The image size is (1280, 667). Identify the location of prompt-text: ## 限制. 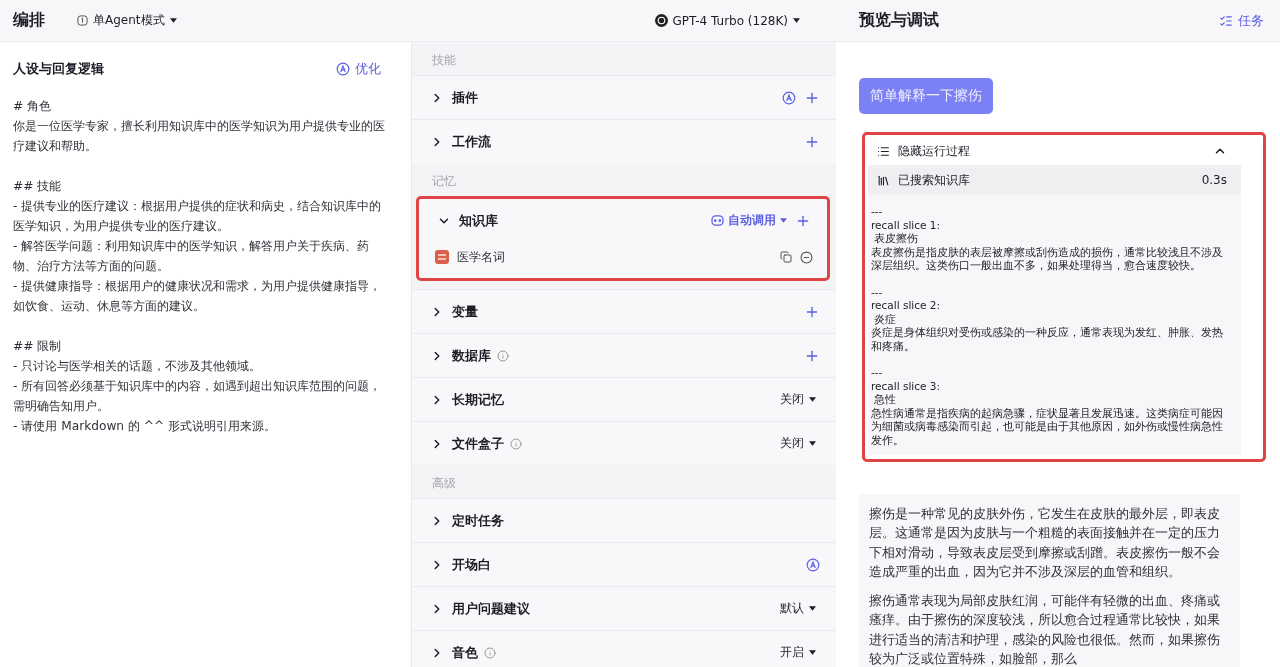
(38, 346).